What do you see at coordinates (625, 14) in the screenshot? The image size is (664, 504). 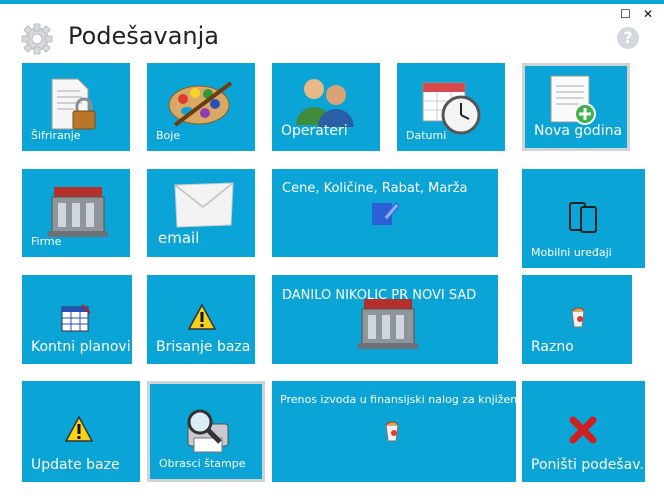 I see `maximize-button: ☐` at bounding box center [625, 14].